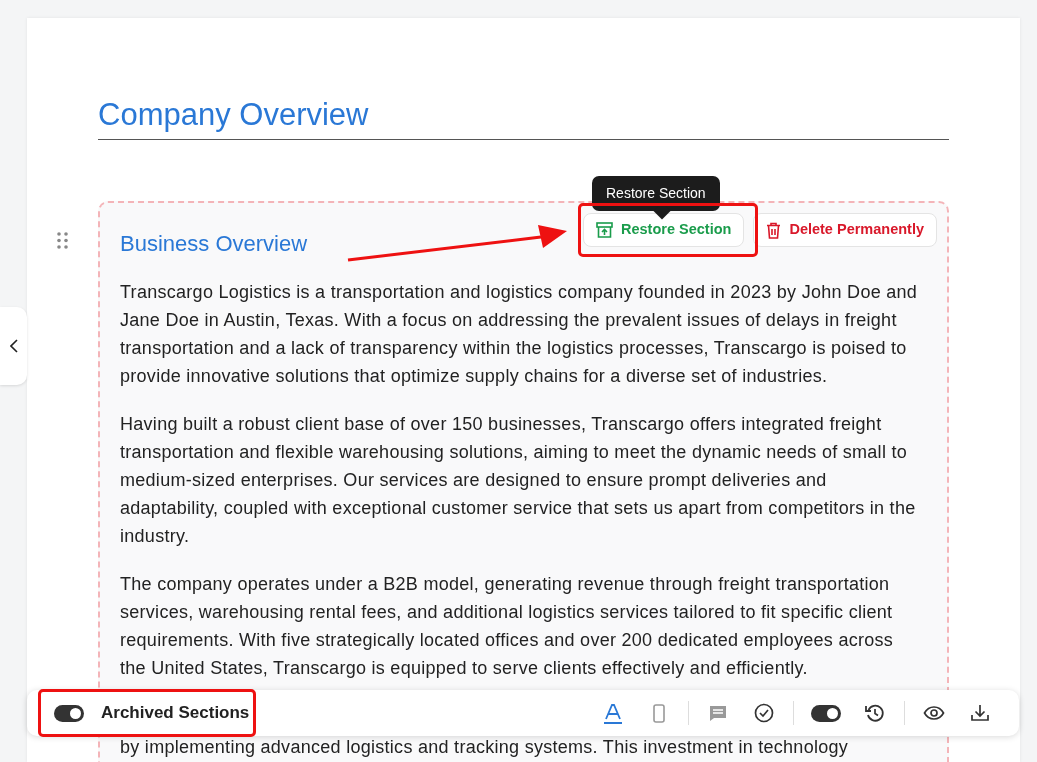 This screenshot has width=1037, height=762. What do you see at coordinates (774, 230) in the screenshot?
I see `trash-icon` at bounding box center [774, 230].